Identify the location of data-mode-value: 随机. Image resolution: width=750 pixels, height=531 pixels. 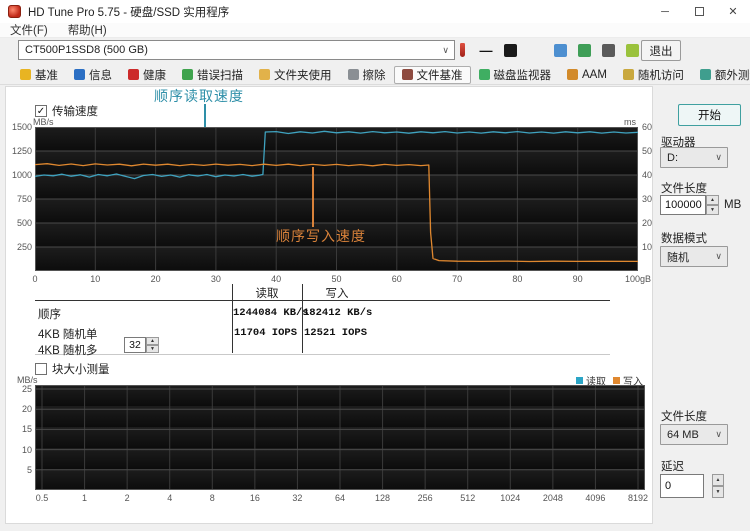
(678, 257).